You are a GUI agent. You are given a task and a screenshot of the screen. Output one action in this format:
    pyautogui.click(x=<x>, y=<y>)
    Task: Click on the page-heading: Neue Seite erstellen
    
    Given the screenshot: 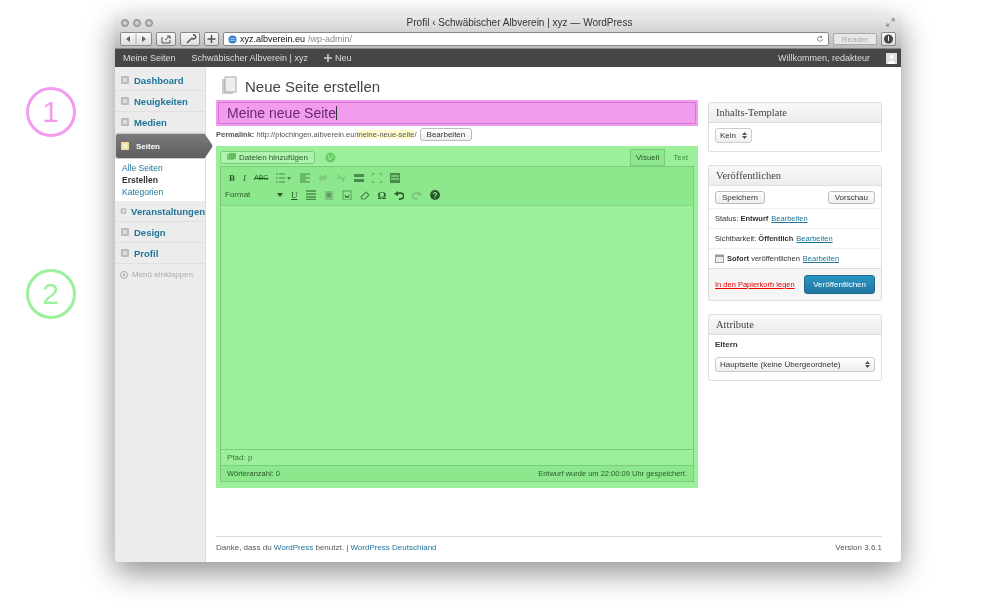 What is the action you would take?
    pyautogui.click(x=313, y=86)
    